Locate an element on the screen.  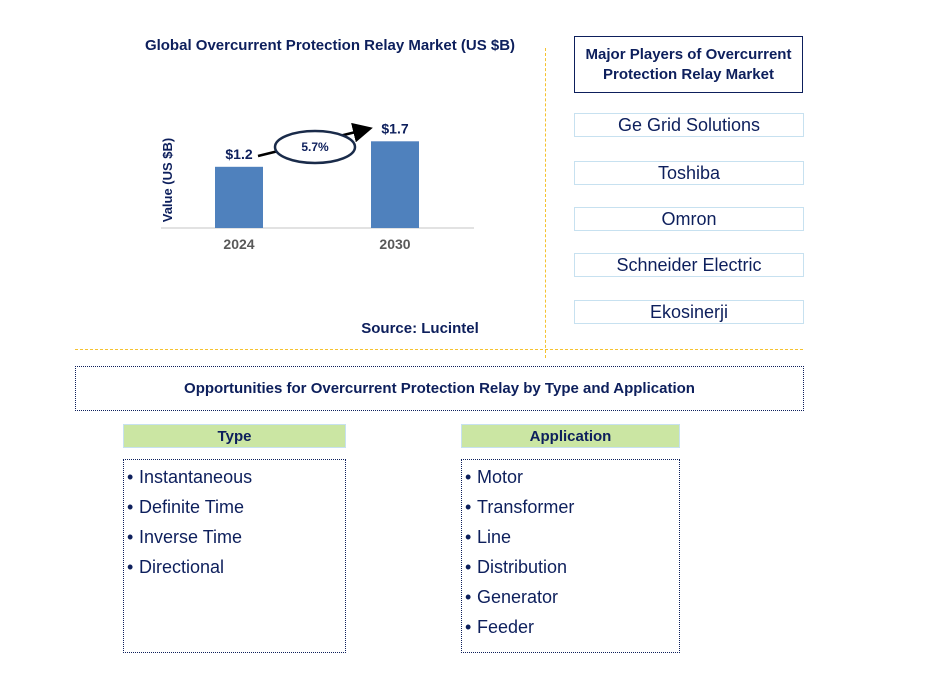
application-header: Application is located at coordinates (570, 436).